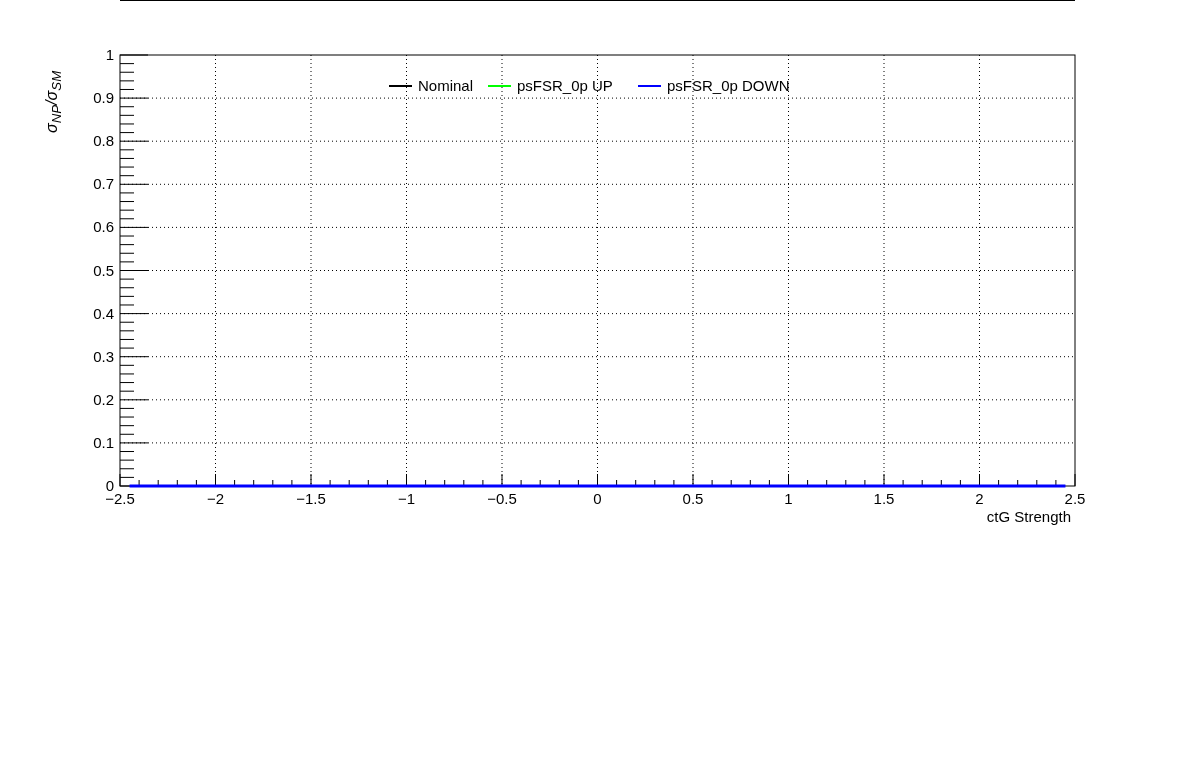 The width and height of the screenshot is (1196, 772). I want to click on tick-label: 0.4, so click(103, 313).